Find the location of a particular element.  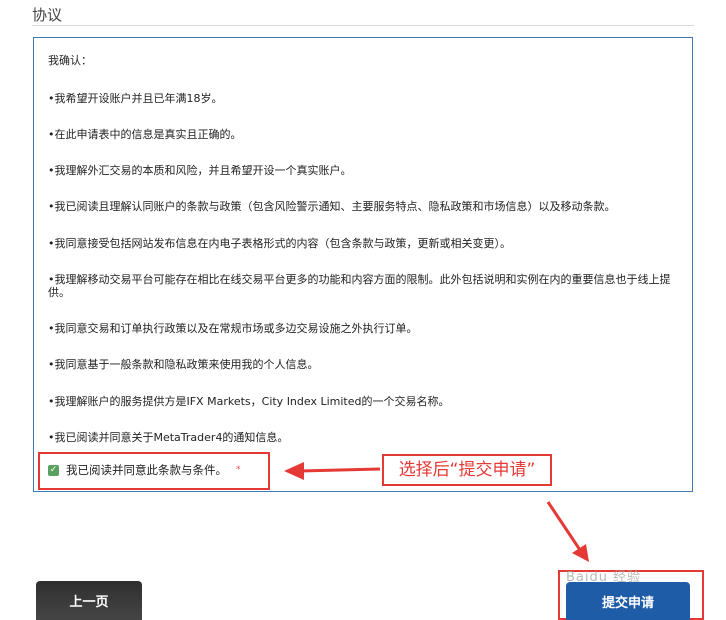

section-title: 协议 is located at coordinates (47, 15).